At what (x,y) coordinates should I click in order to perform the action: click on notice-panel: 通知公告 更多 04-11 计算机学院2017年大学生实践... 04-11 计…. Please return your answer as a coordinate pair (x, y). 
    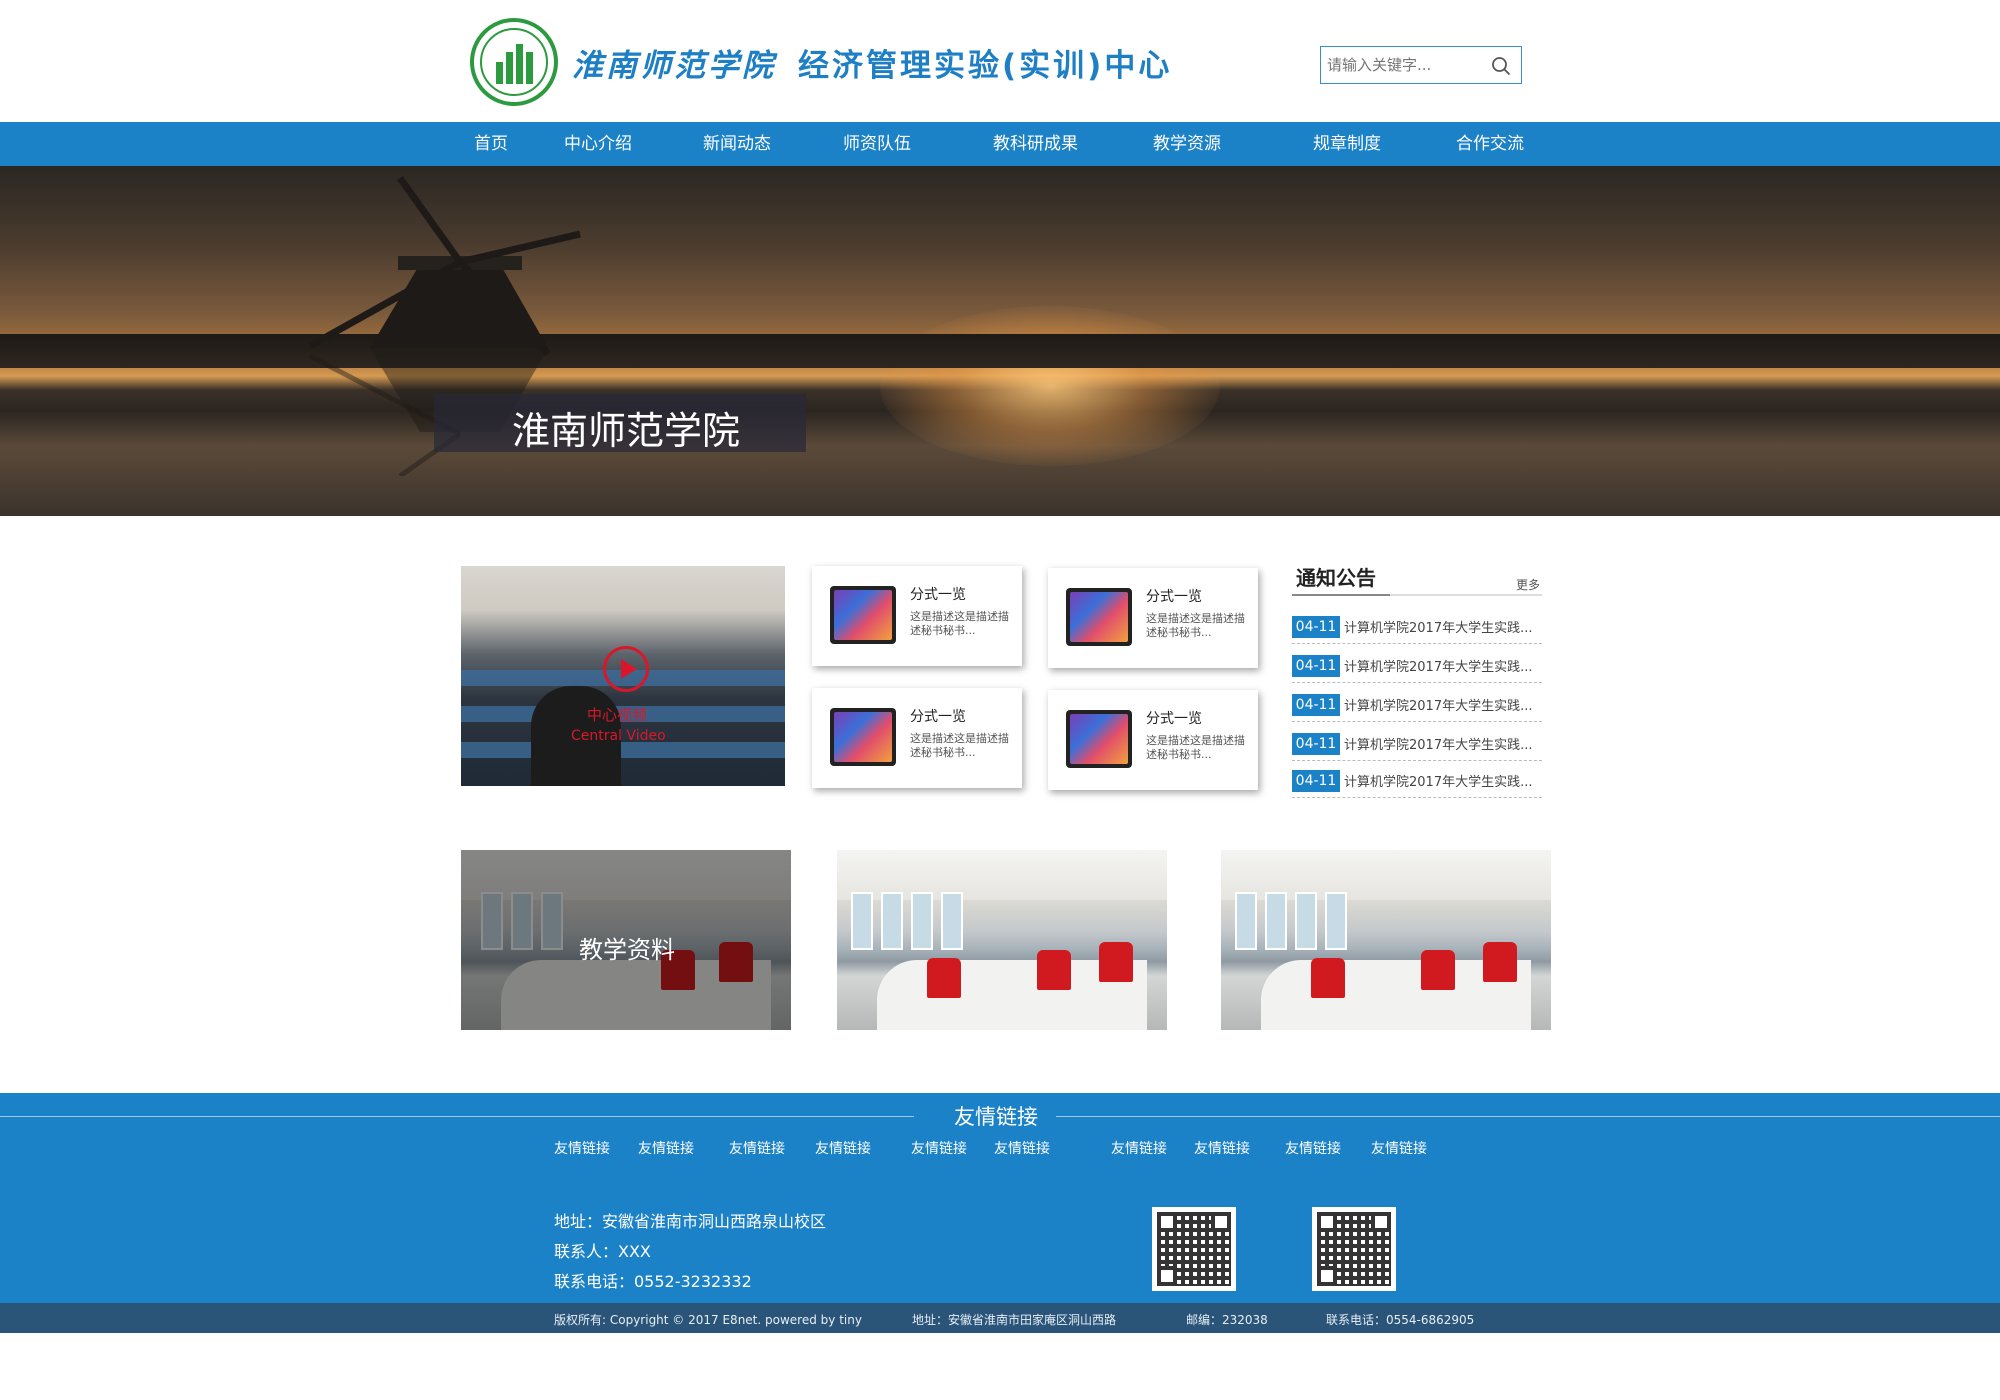
    Looking at the image, I should click on (1417, 680).